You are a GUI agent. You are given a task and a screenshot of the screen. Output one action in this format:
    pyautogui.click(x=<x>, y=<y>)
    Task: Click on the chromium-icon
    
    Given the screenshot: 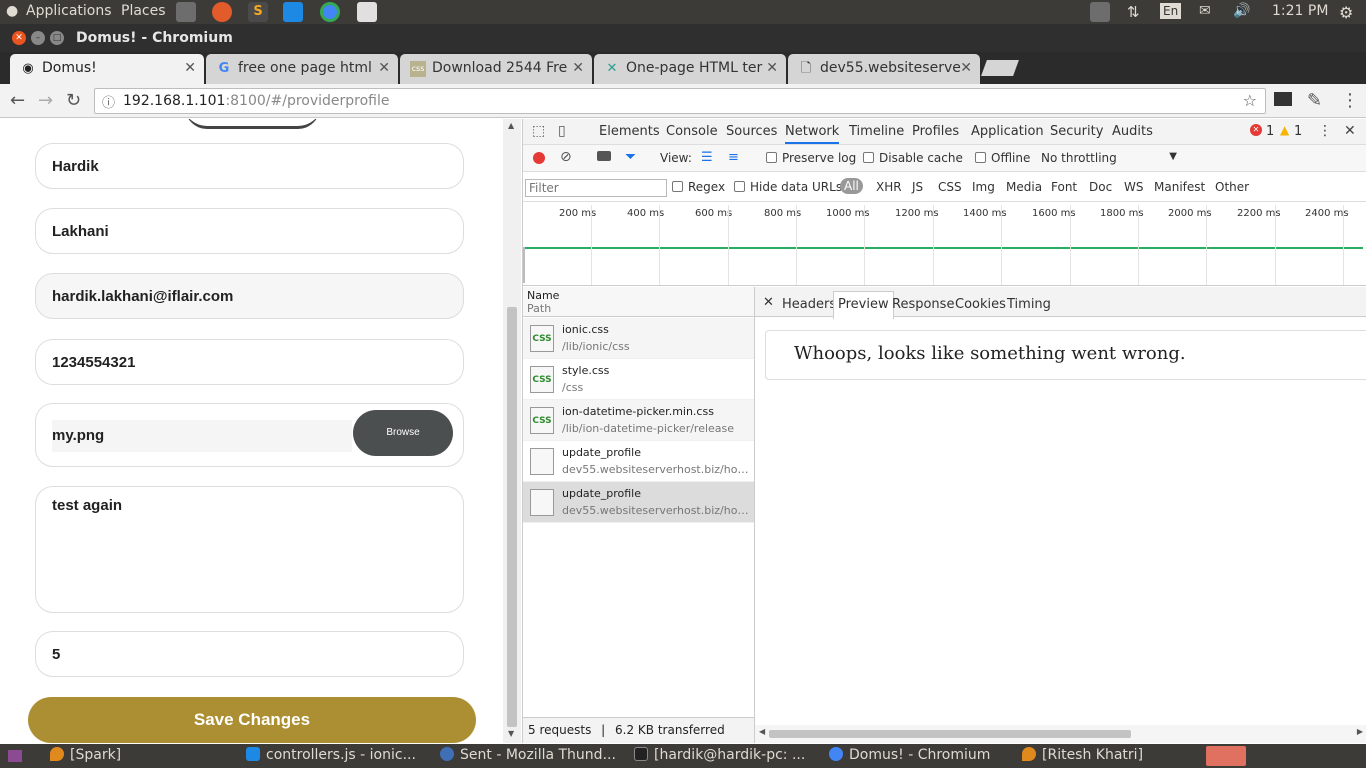 What is the action you would take?
    pyautogui.click(x=330, y=12)
    